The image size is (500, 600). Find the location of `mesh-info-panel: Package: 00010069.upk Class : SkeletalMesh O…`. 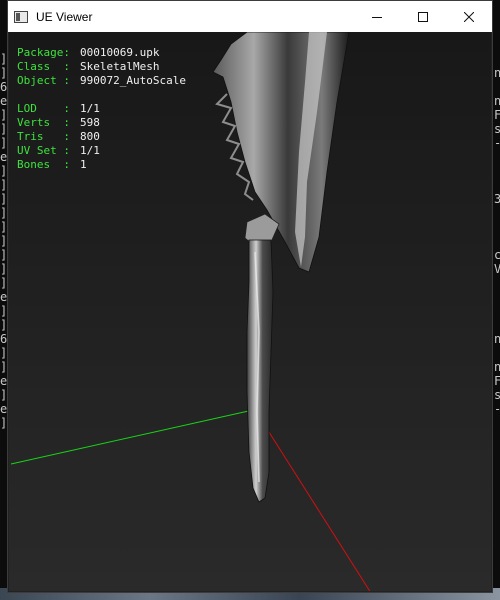

mesh-info-panel: Package: 00010069.upk Class : SkeletalMesh O… is located at coordinates (101, 109).